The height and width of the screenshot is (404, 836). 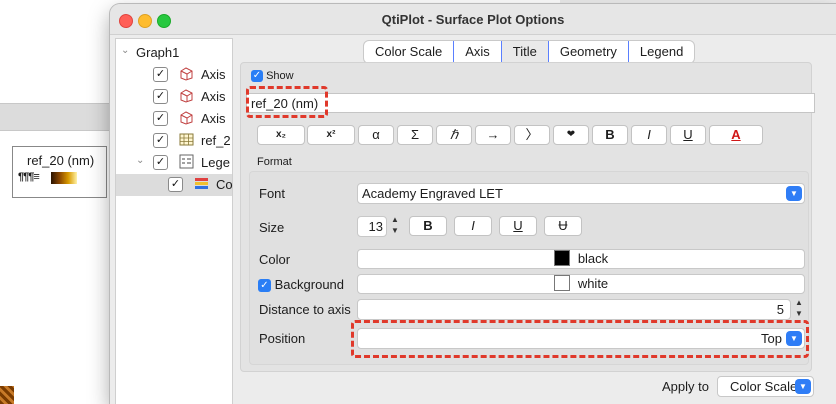 I want to click on color-label: Color, so click(x=275, y=259).